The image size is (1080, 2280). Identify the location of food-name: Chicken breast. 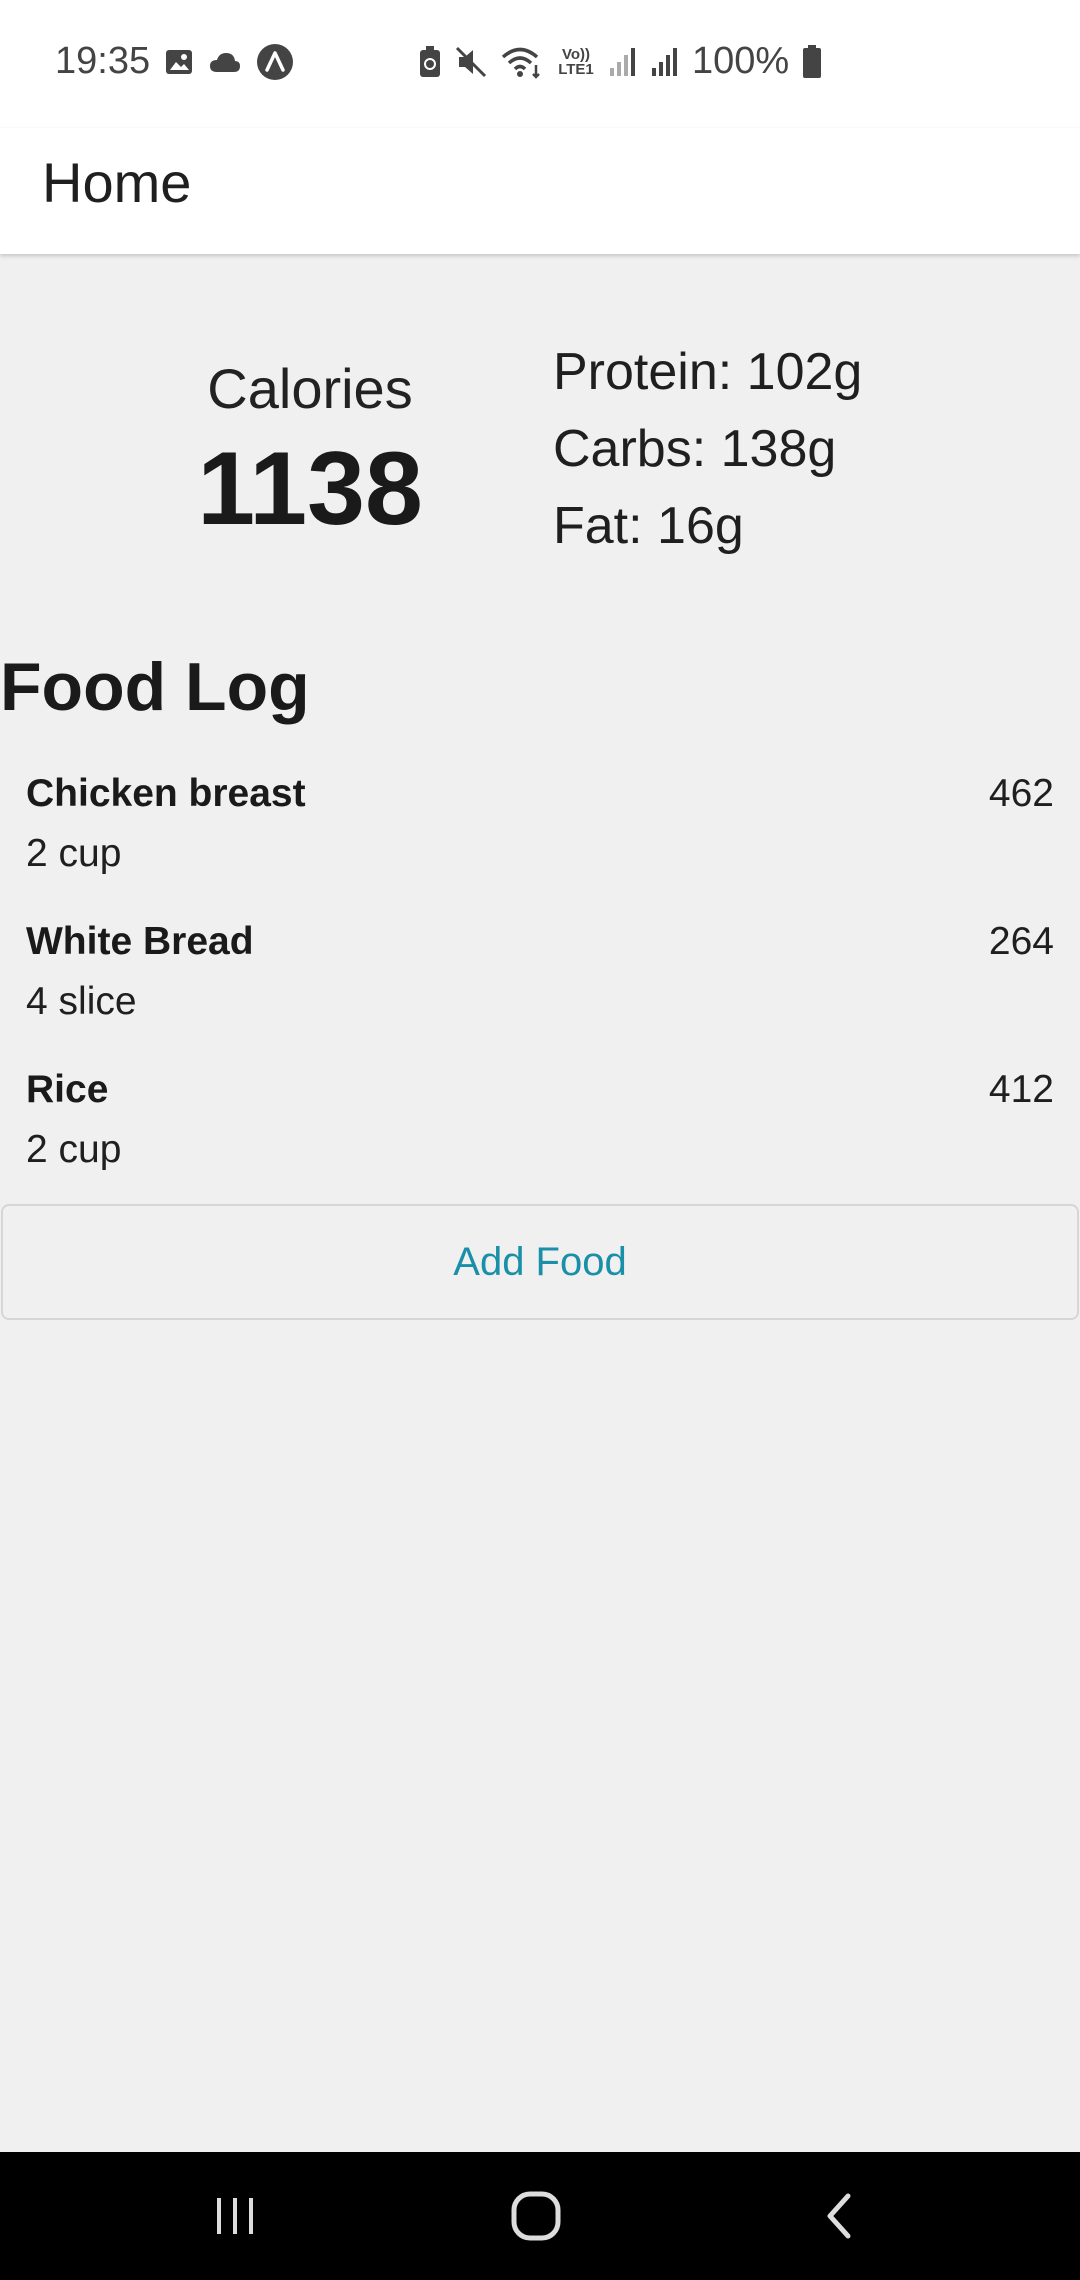
(166, 793).